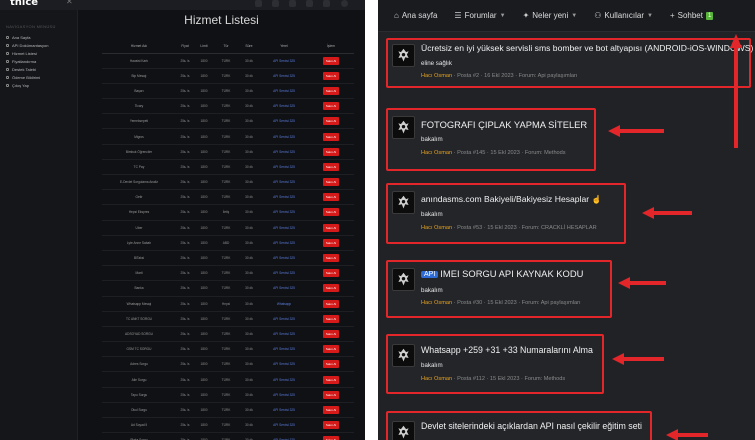 Image resolution: width=755 pixels, height=440 pixels. Describe the element at coordinates (403, 355) in the screenshot. I see `avatar` at that location.